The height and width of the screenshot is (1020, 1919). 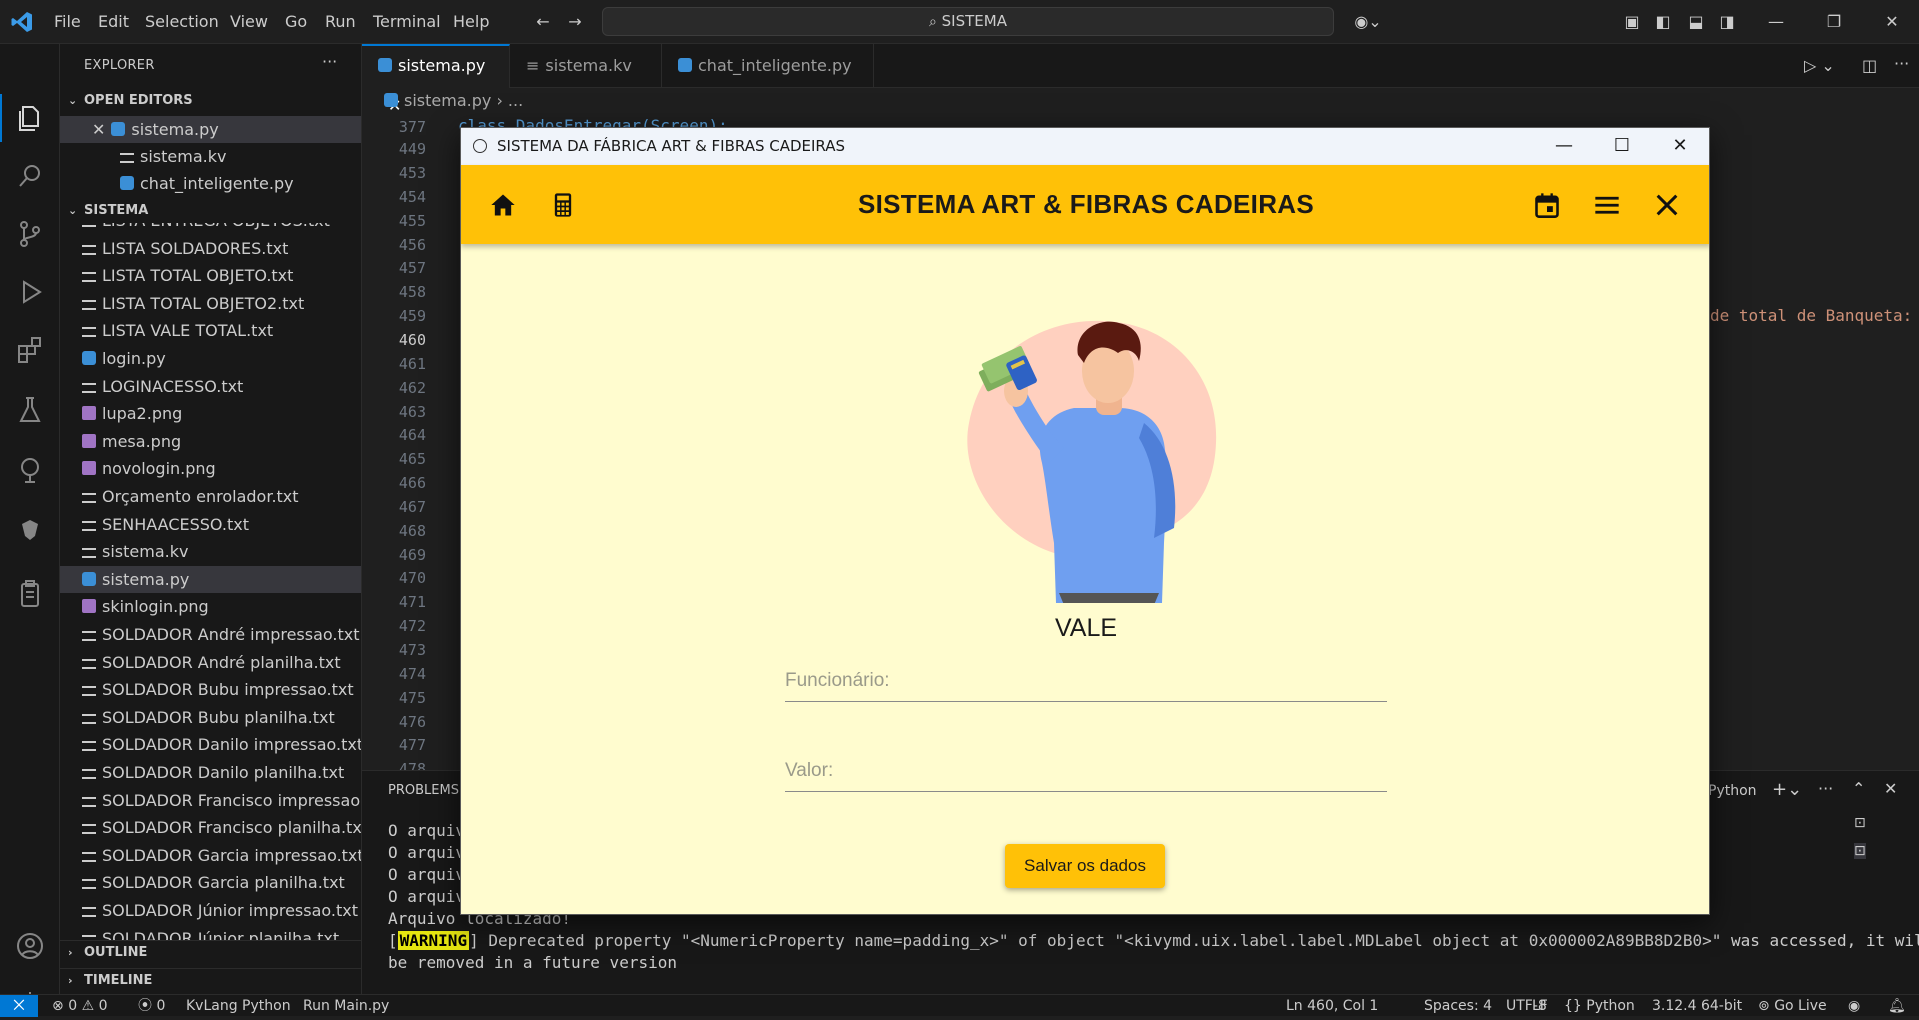 What do you see at coordinates (210, 717) in the screenshot?
I see `file-item: SOLDADOR Bubu planilha.txt` at bounding box center [210, 717].